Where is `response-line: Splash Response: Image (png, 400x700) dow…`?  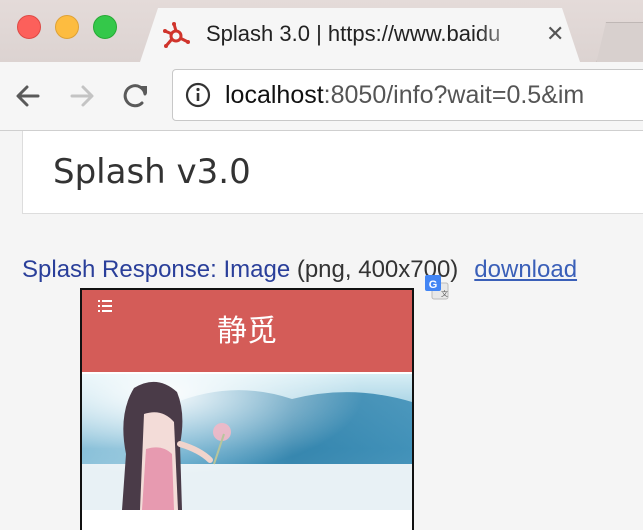
response-line: Splash Response: Image (png, 400x700) dow… is located at coordinates (299, 270).